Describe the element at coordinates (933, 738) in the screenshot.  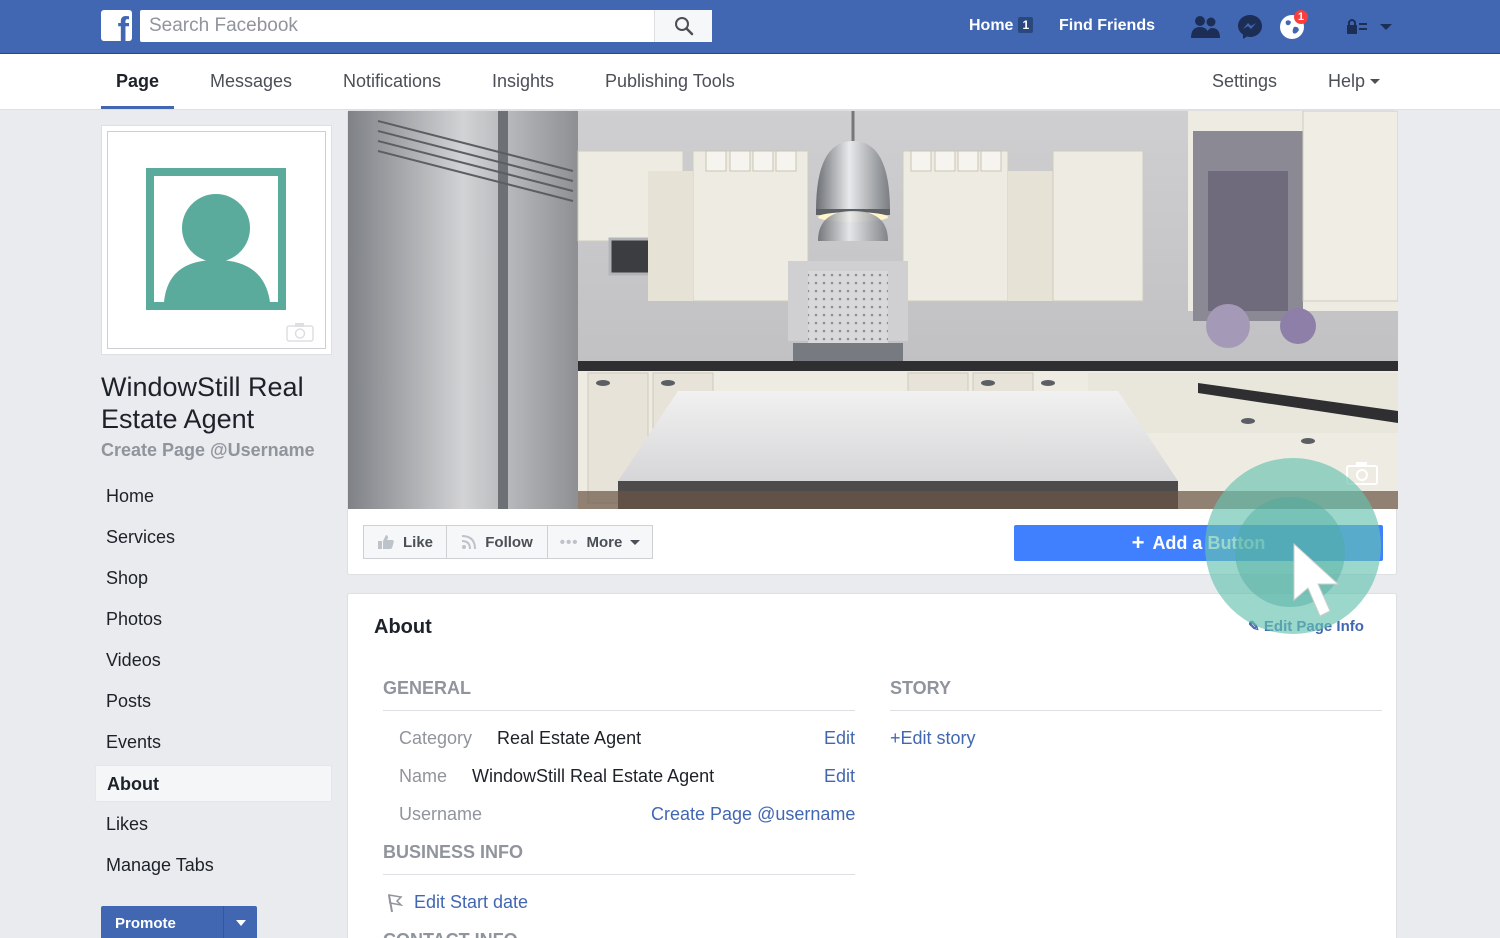
I see `edit-story-link: +Edit story` at that location.